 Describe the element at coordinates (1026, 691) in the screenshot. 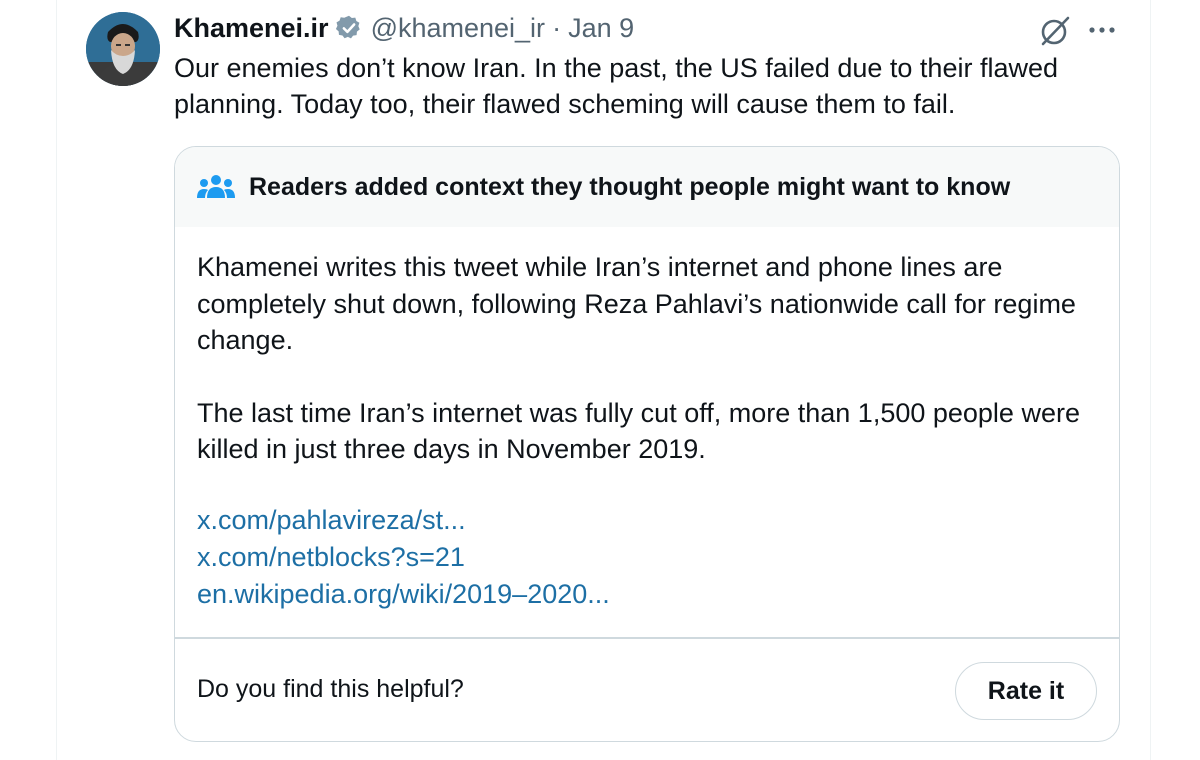

I see `rate-it-button: Rate it` at that location.